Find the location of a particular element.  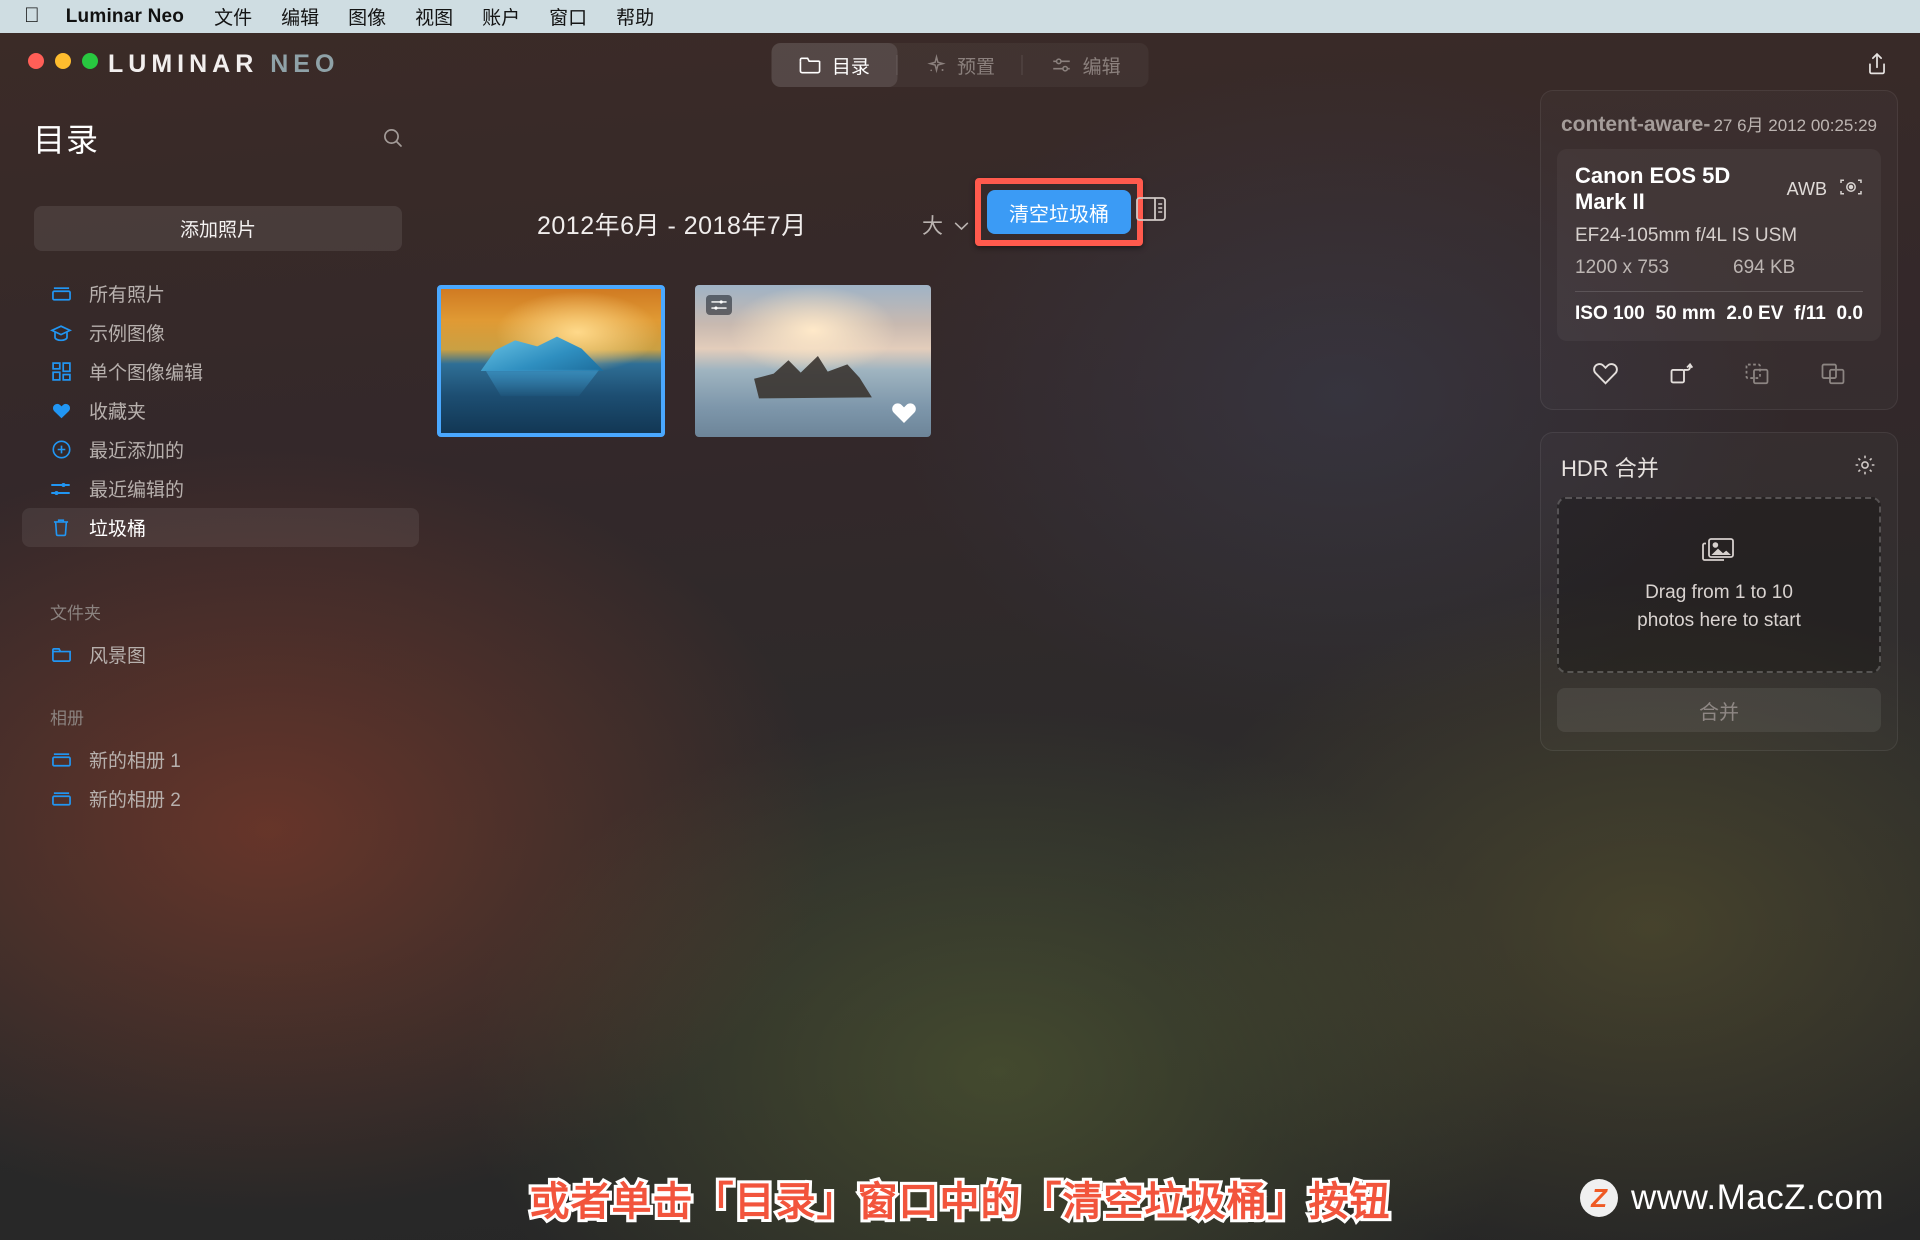

tab-catalog-label: 目录 is located at coordinates (850, 67).